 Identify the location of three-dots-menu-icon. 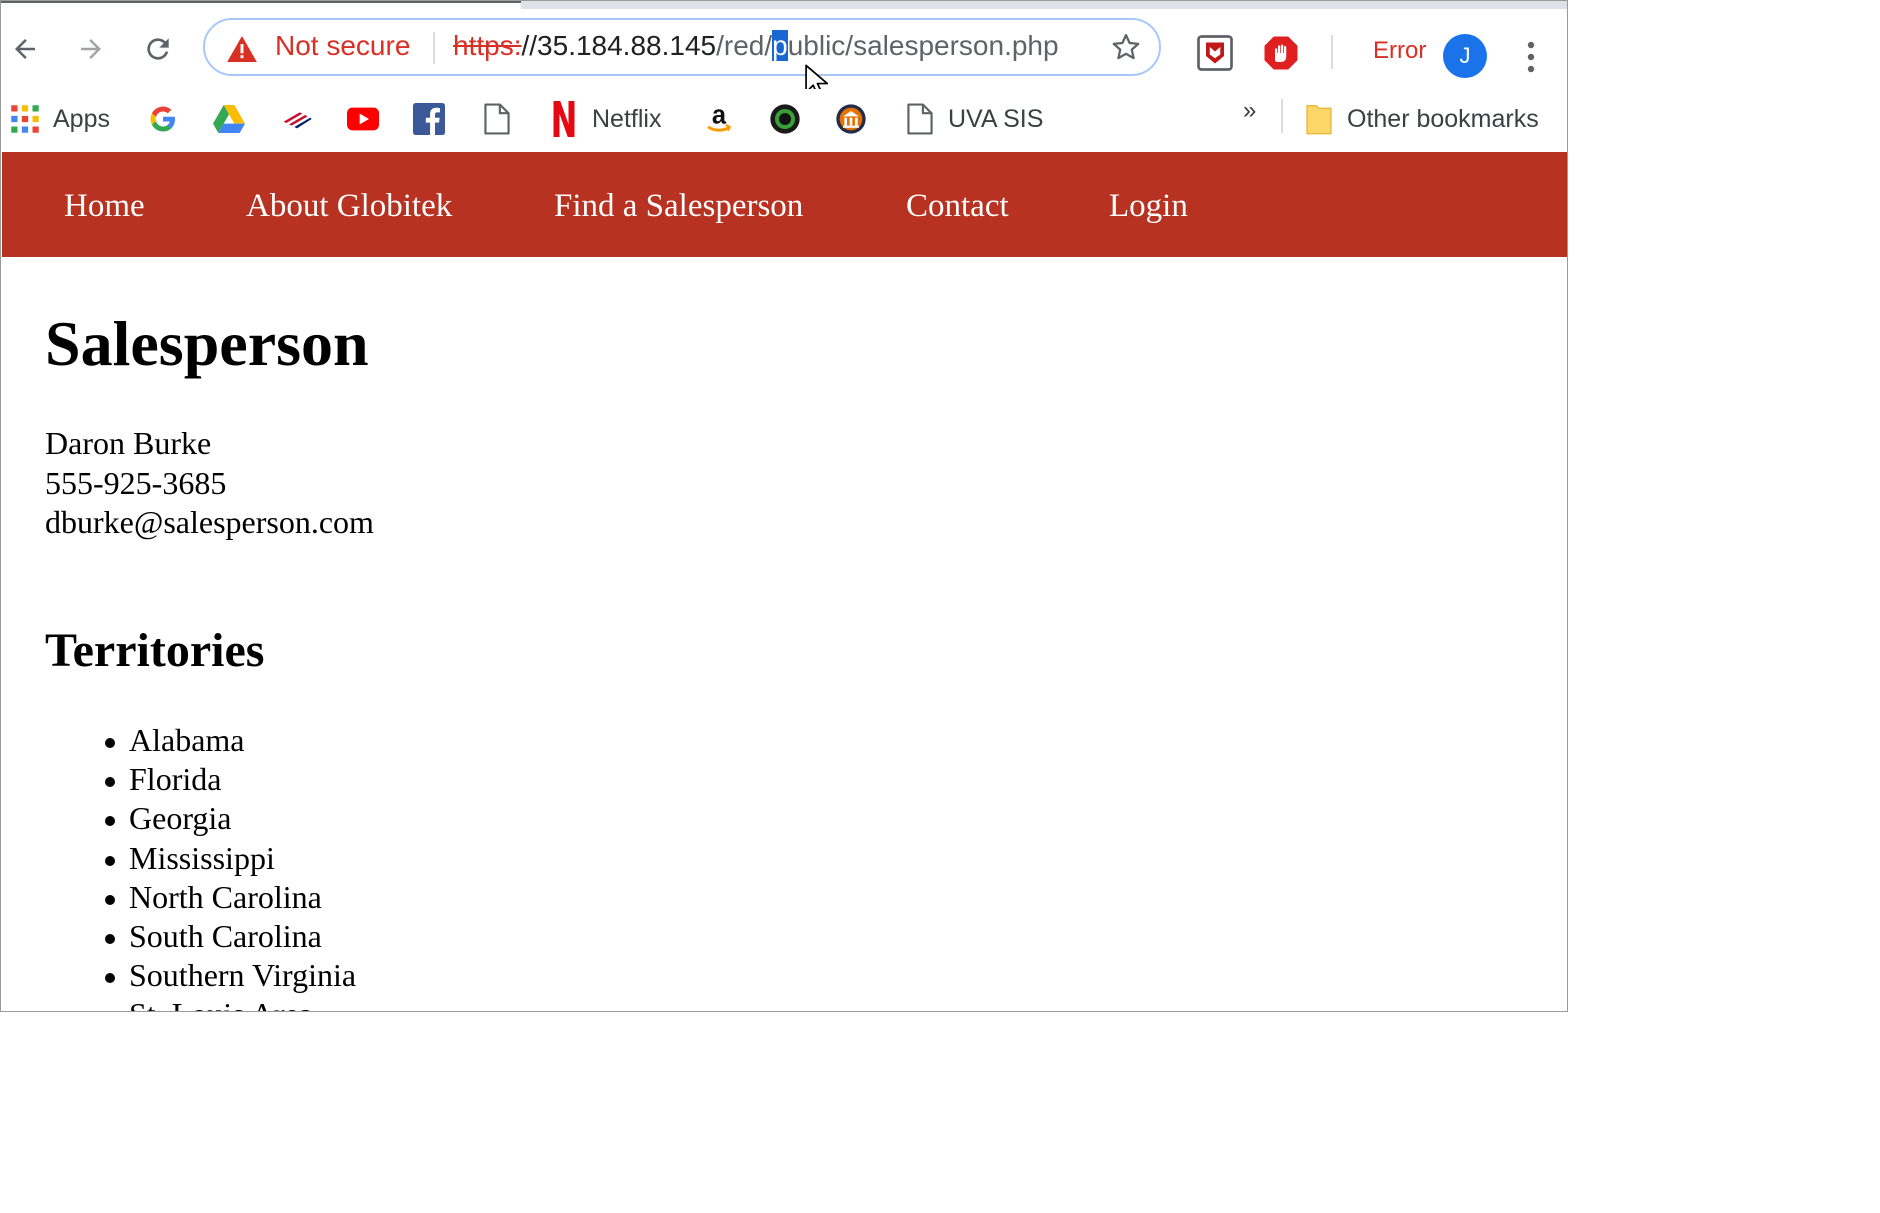
(1531, 57).